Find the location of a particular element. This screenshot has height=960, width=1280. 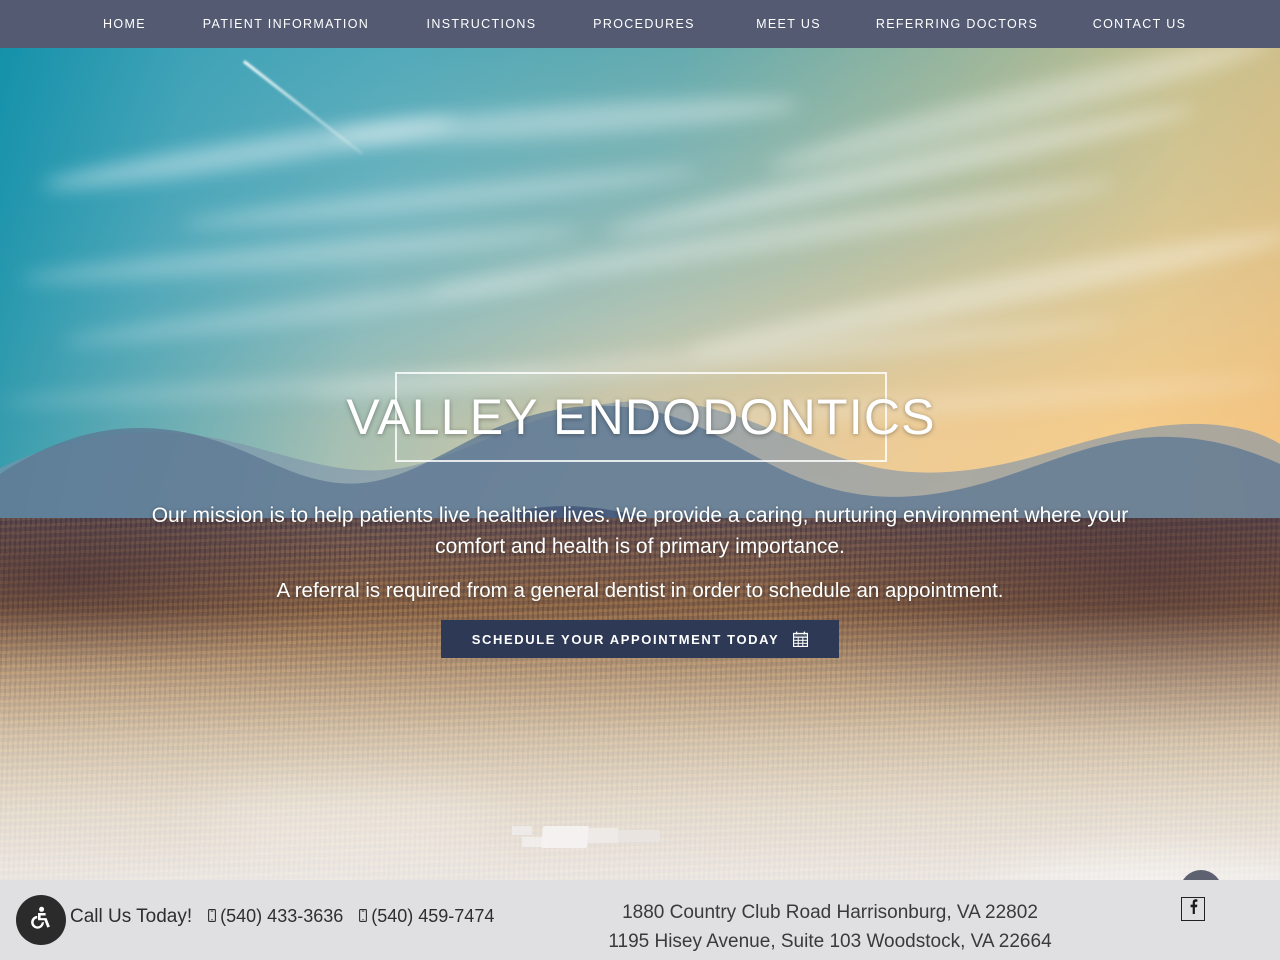

phone-number-primary: (540) 433-3636 is located at coordinates (282, 916).